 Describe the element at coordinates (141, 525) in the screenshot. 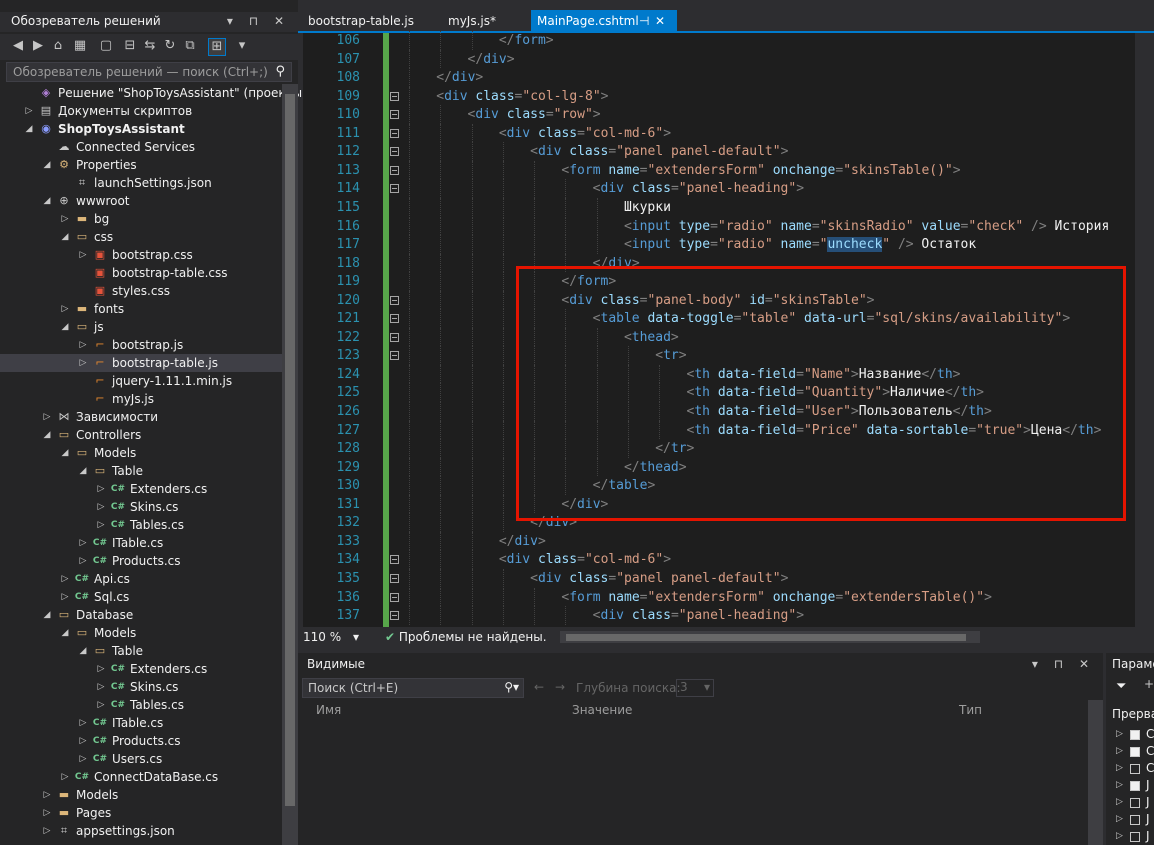

I see `tree-item: ▷ C# Tables.cs` at that location.